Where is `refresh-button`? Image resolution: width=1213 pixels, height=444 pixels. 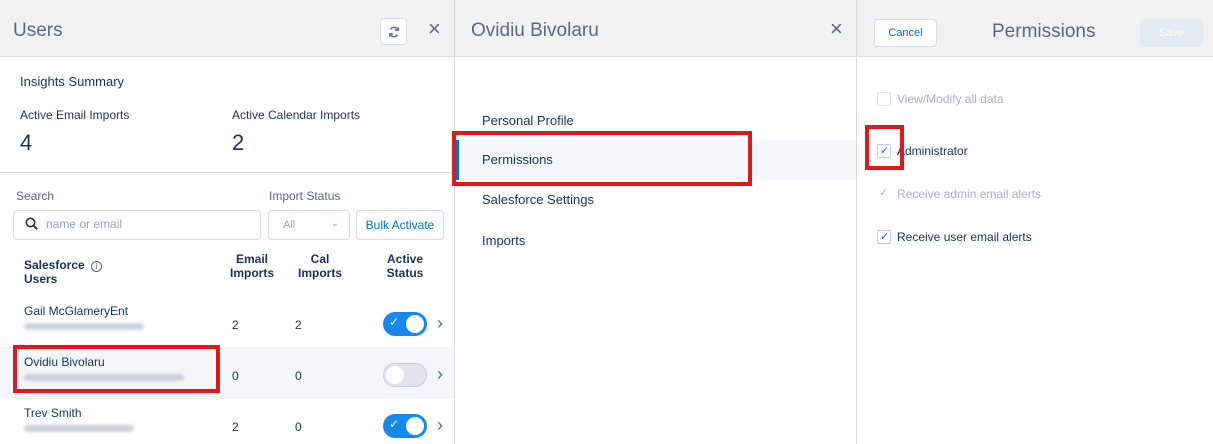
refresh-button is located at coordinates (393, 31).